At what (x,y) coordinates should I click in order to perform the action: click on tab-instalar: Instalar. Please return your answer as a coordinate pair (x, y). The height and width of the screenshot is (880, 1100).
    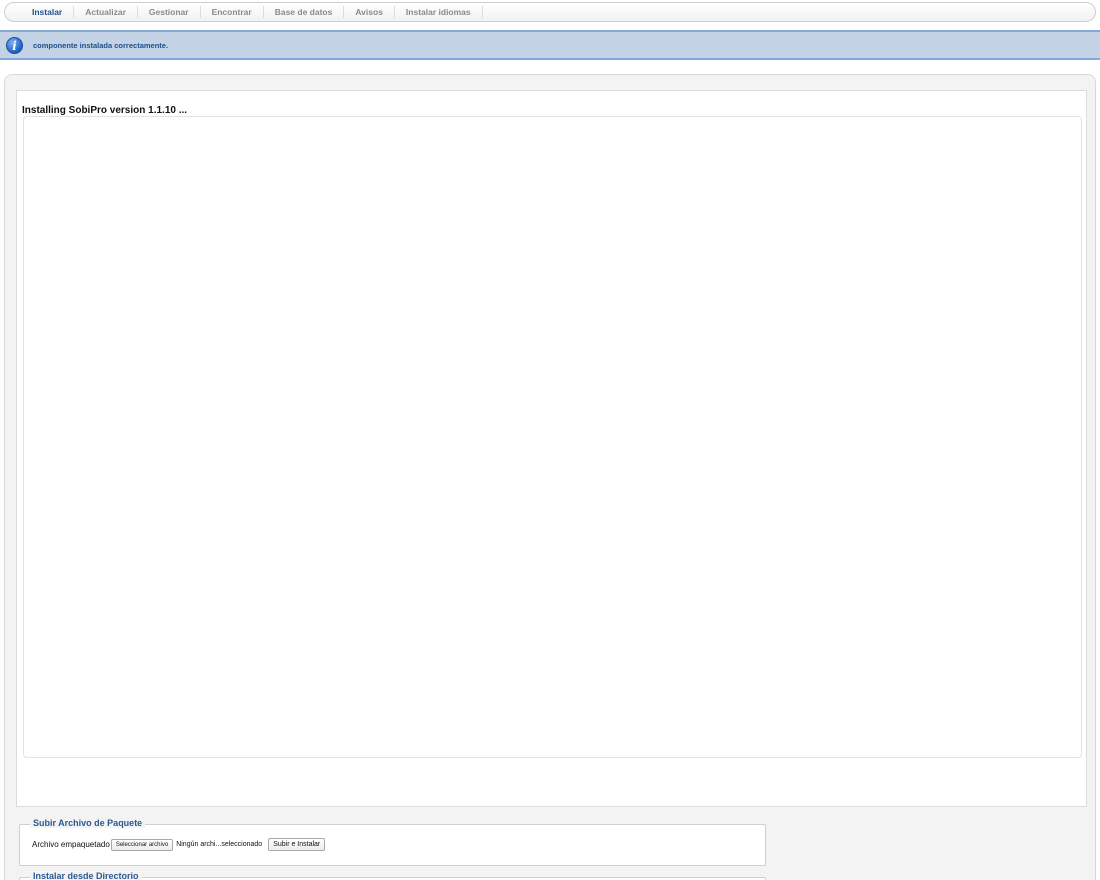
    Looking at the image, I should click on (48, 12).